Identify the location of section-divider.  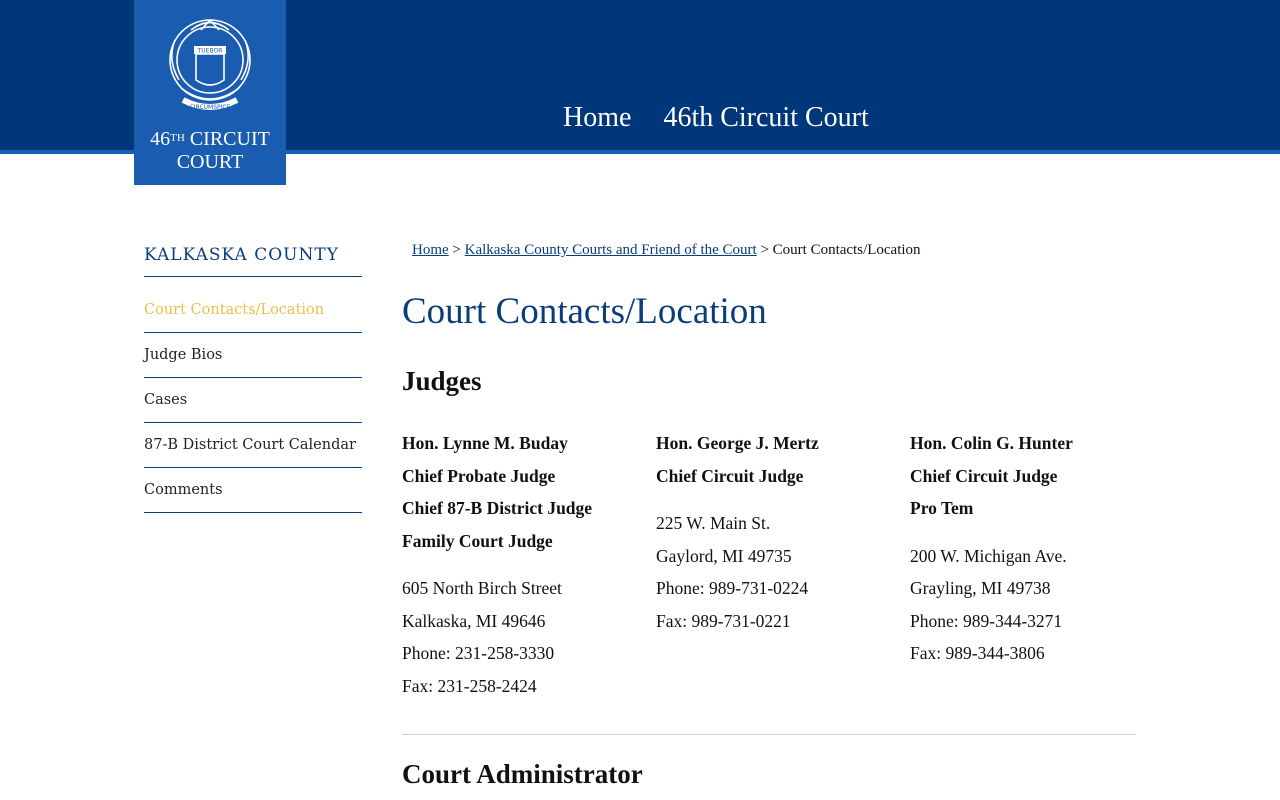
(769, 734).